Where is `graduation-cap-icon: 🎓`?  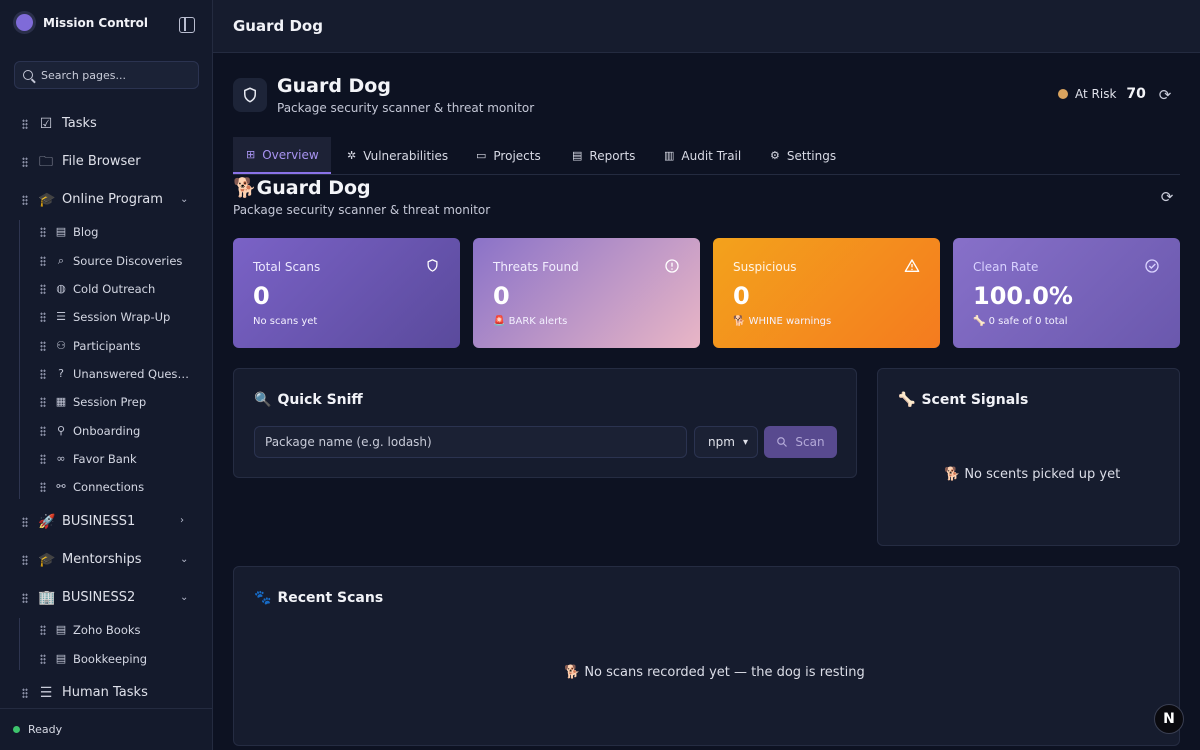
graduation-cap-icon: 🎓 is located at coordinates (47, 560).